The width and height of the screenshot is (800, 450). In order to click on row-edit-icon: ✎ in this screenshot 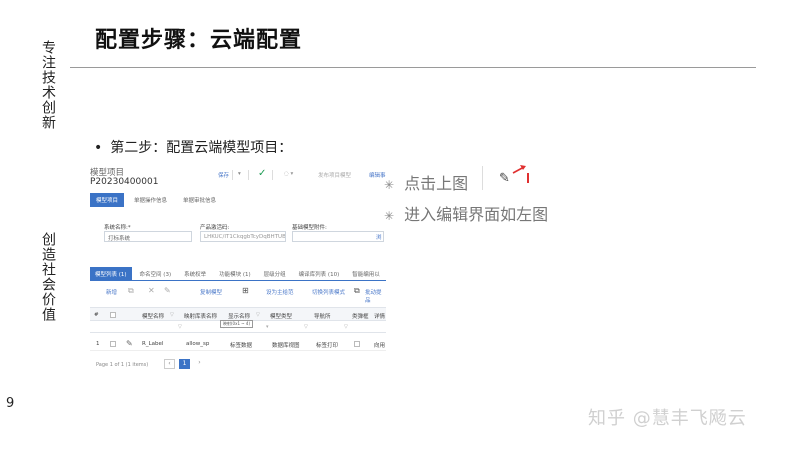, I will do `click(129, 343)`.